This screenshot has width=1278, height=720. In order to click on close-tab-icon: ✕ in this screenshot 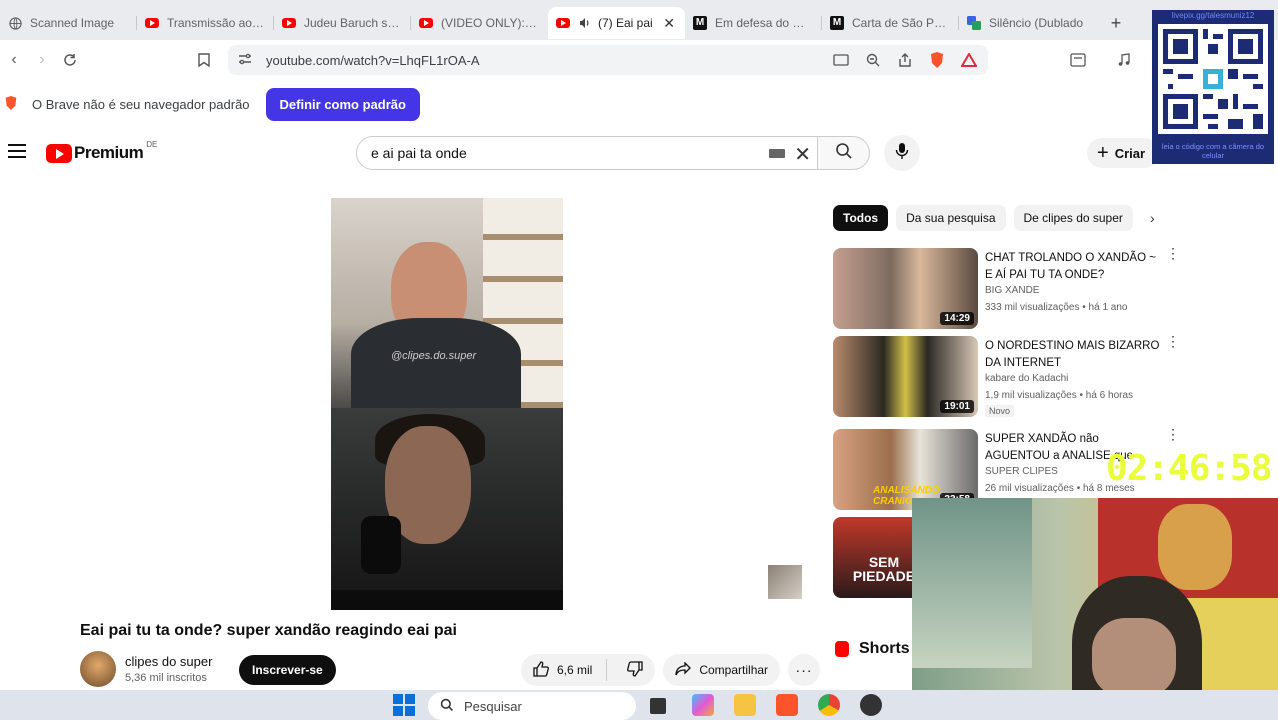, I will do `click(669, 23)`.